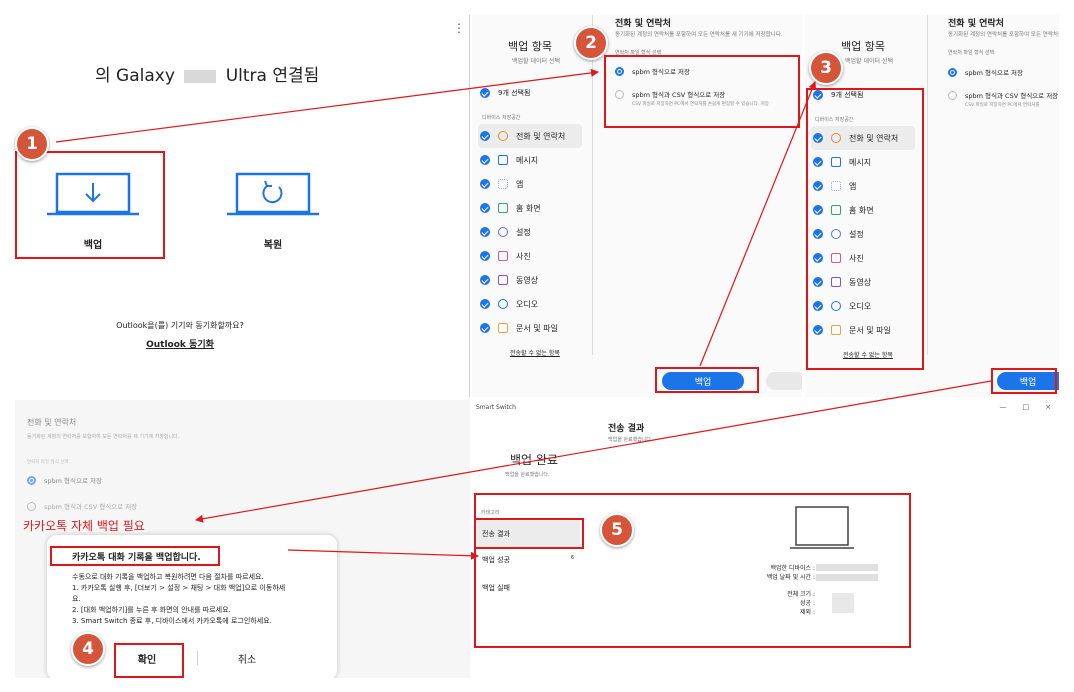 This screenshot has width=1074, height=692. Describe the element at coordinates (151, 610) in the screenshot. I see `dialog-line: 2. [대화 백업하기]를 누른 후 화면의 안내를 따르세요.` at that location.